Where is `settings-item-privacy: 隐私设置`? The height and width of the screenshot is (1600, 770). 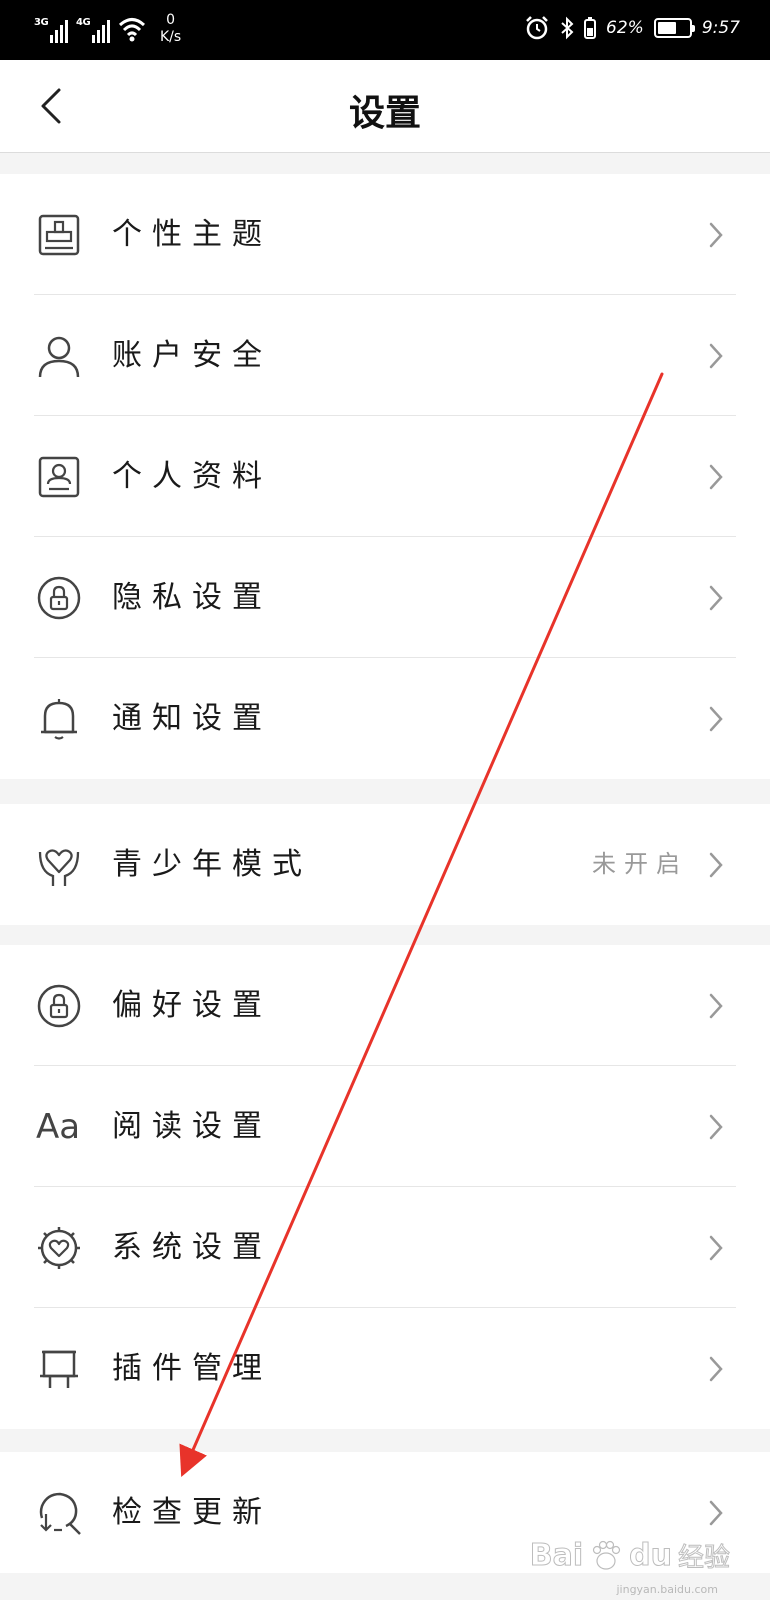
settings-item-privacy: 隐私设置 is located at coordinates (385, 597).